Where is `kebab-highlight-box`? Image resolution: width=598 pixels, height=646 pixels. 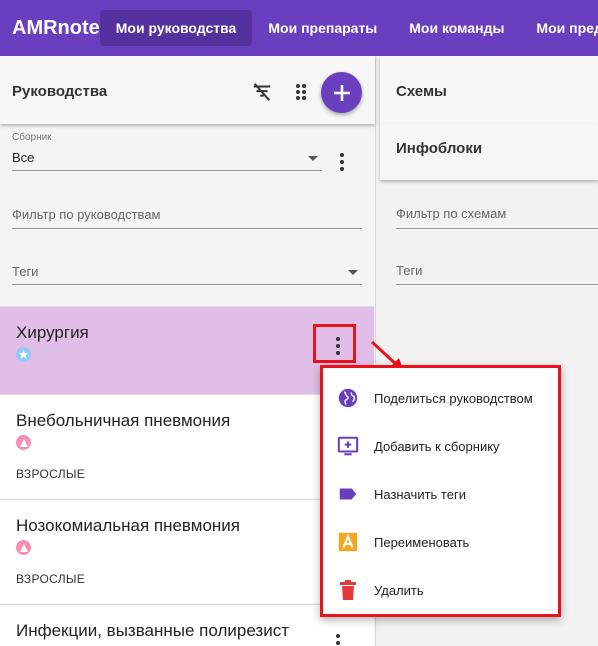
kebab-highlight-box is located at coordinates (334, 343).